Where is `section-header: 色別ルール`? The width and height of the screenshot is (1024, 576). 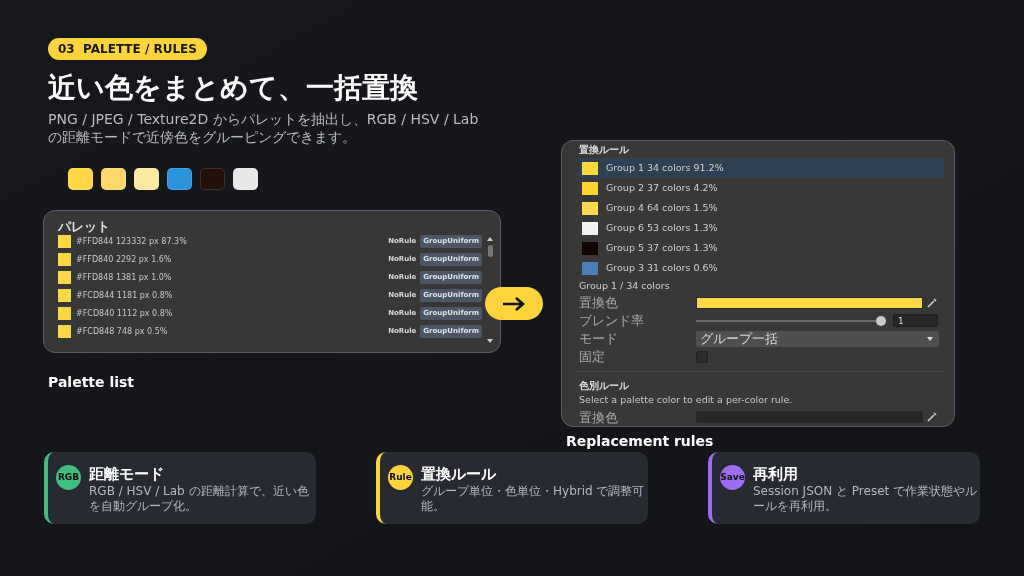
section-header: 色別ルール is located at coordinates (604, 386).